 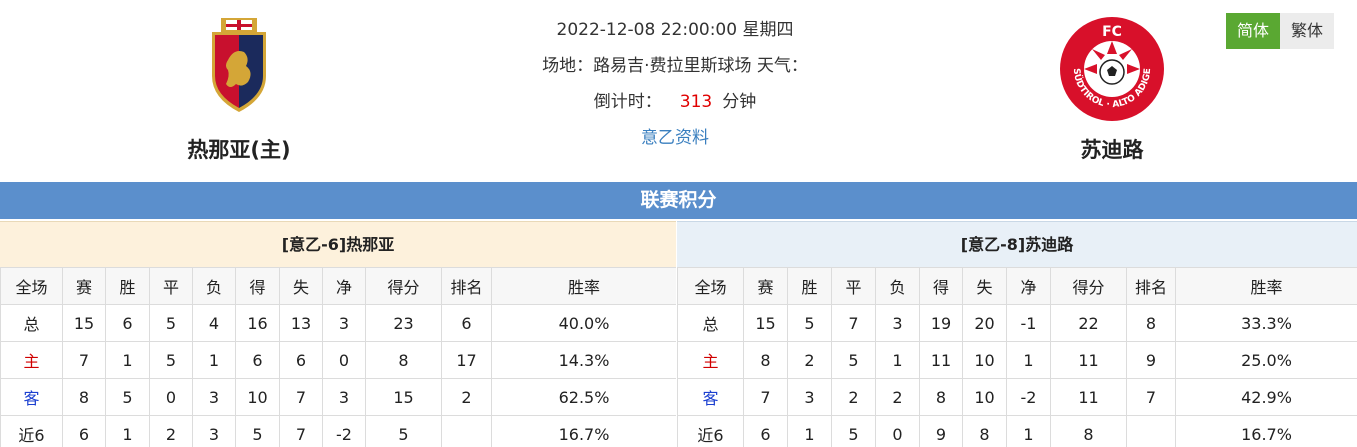 I want to click on table-cell: 16, so click(x=257, y=323).